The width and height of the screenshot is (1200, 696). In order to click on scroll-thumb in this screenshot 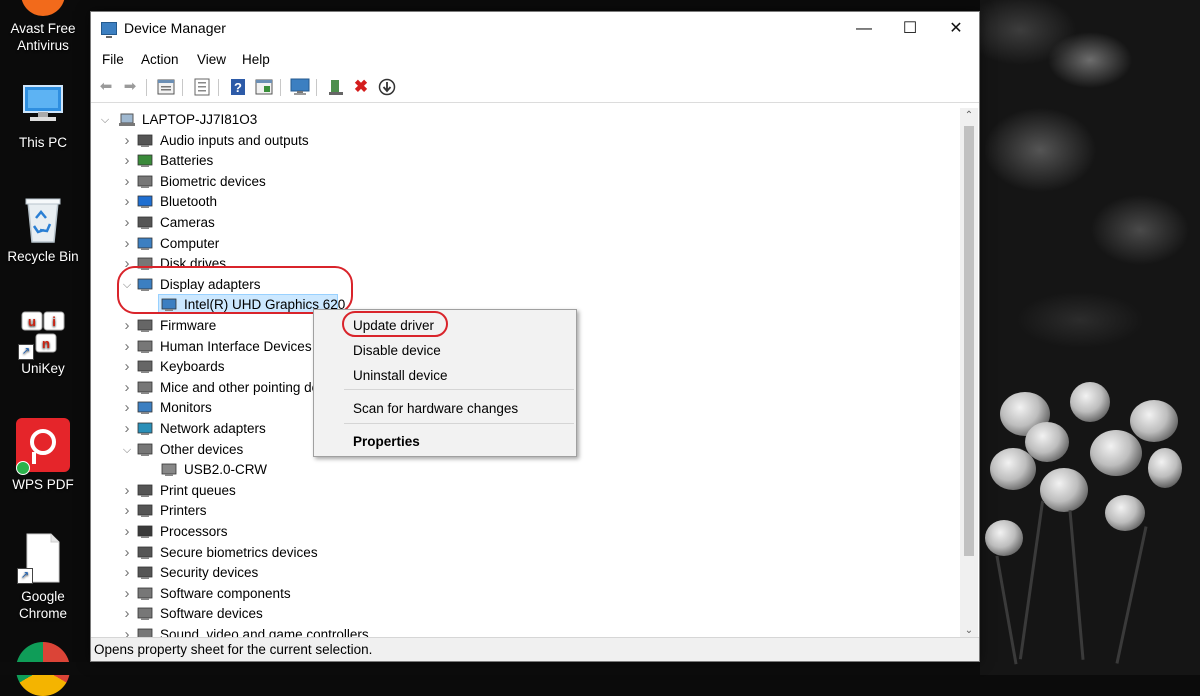, I will do `click(969, 341)`.